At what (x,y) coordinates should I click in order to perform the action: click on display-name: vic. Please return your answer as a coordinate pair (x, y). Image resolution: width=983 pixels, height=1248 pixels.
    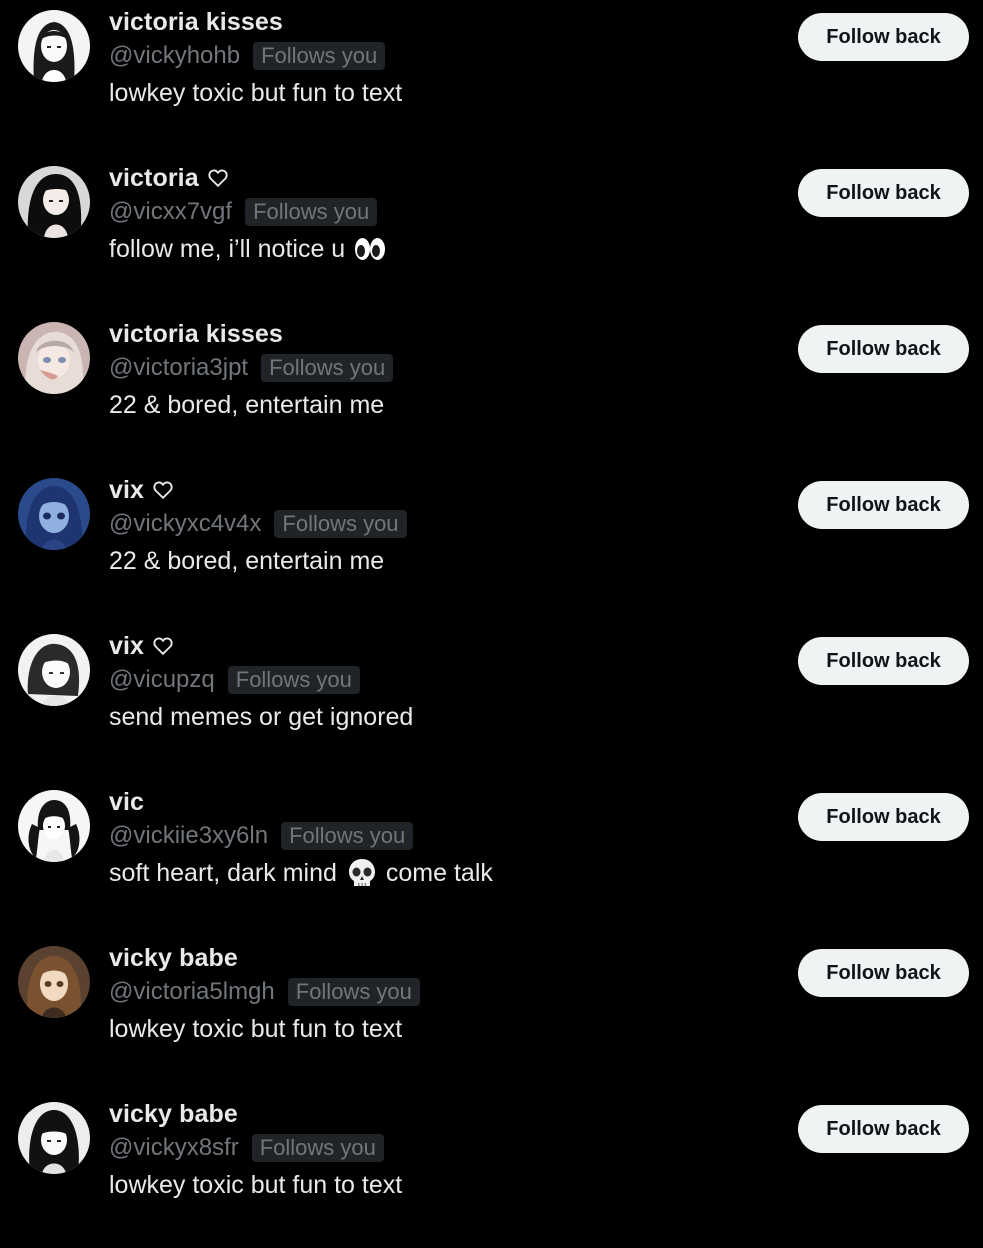
    Looking at the image, I should click on (126, 802).